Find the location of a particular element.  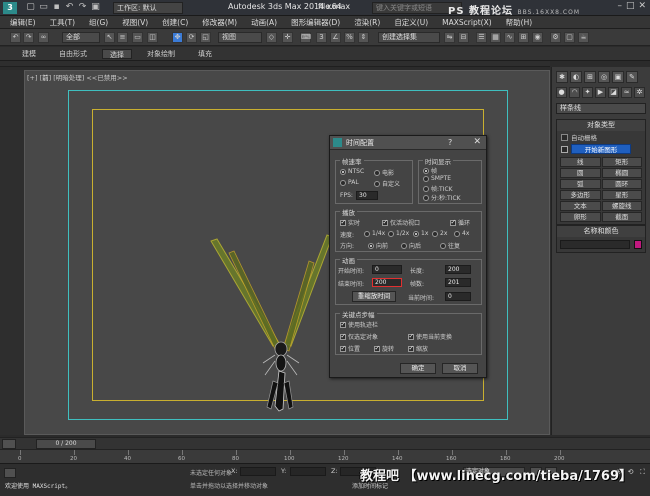

menu-views: 视图(V) is located at coordinates (135, 22).